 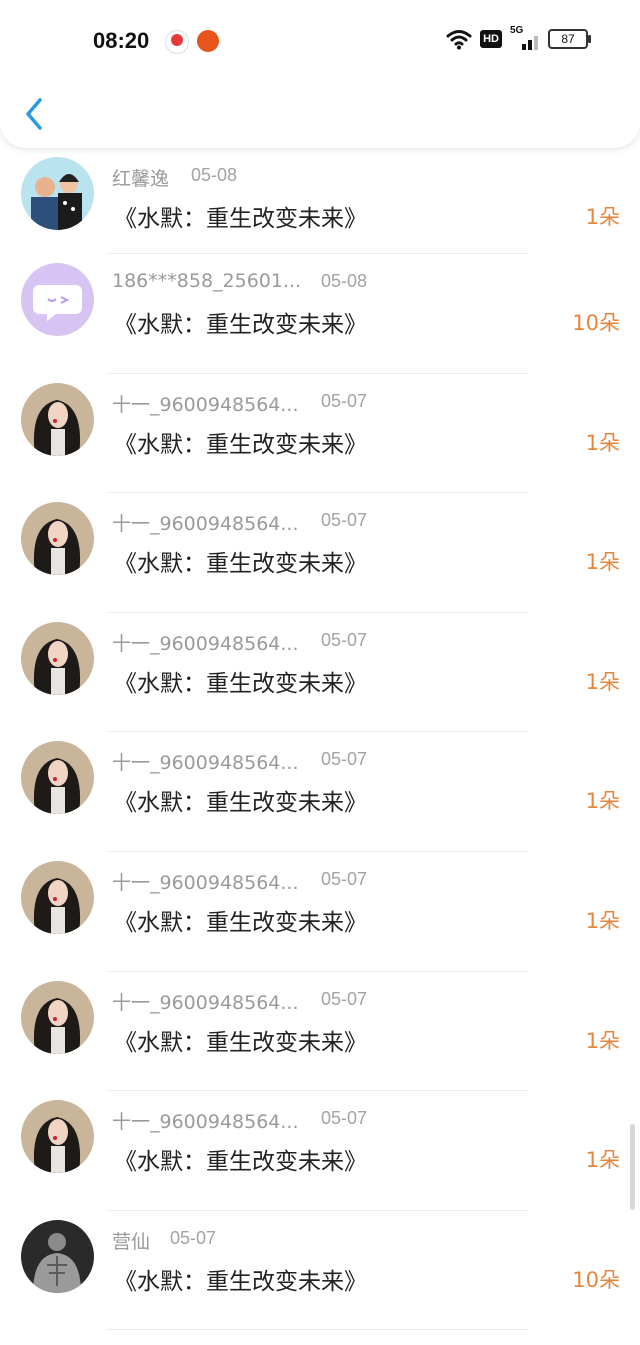 I want to click on list-item: 红馨逸 05-08 《水默：重生改变未来》 1朵, so click(x=320, y=201).